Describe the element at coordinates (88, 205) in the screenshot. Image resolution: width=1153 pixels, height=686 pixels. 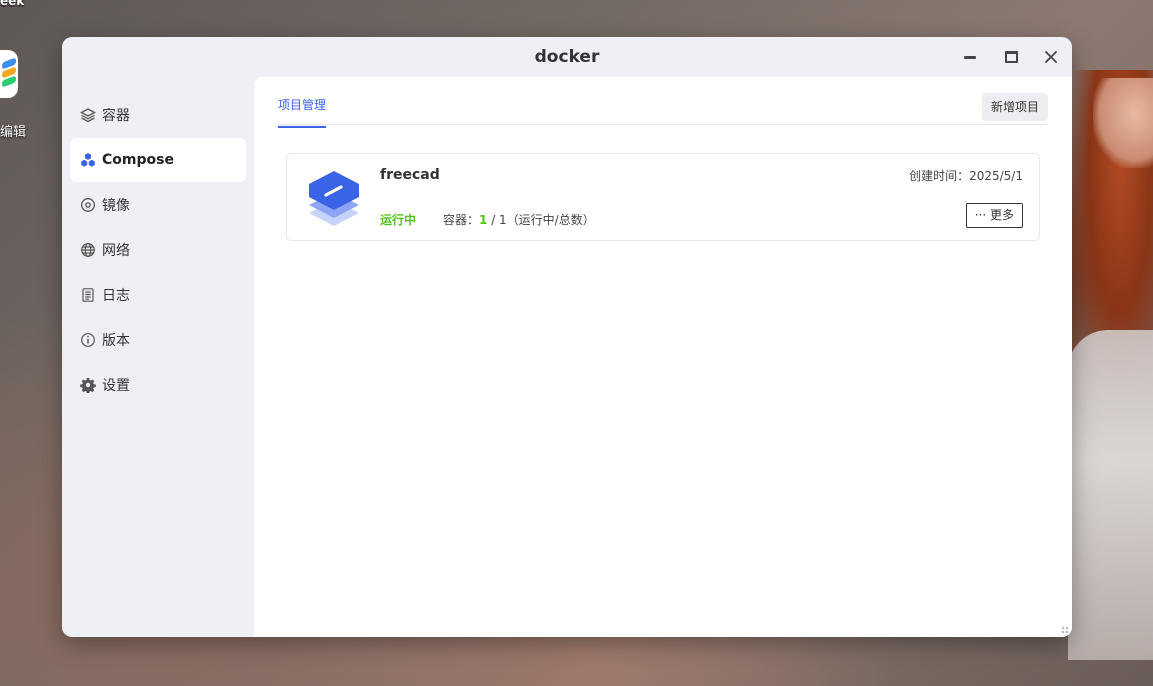
I see `disc-icon` at that location.